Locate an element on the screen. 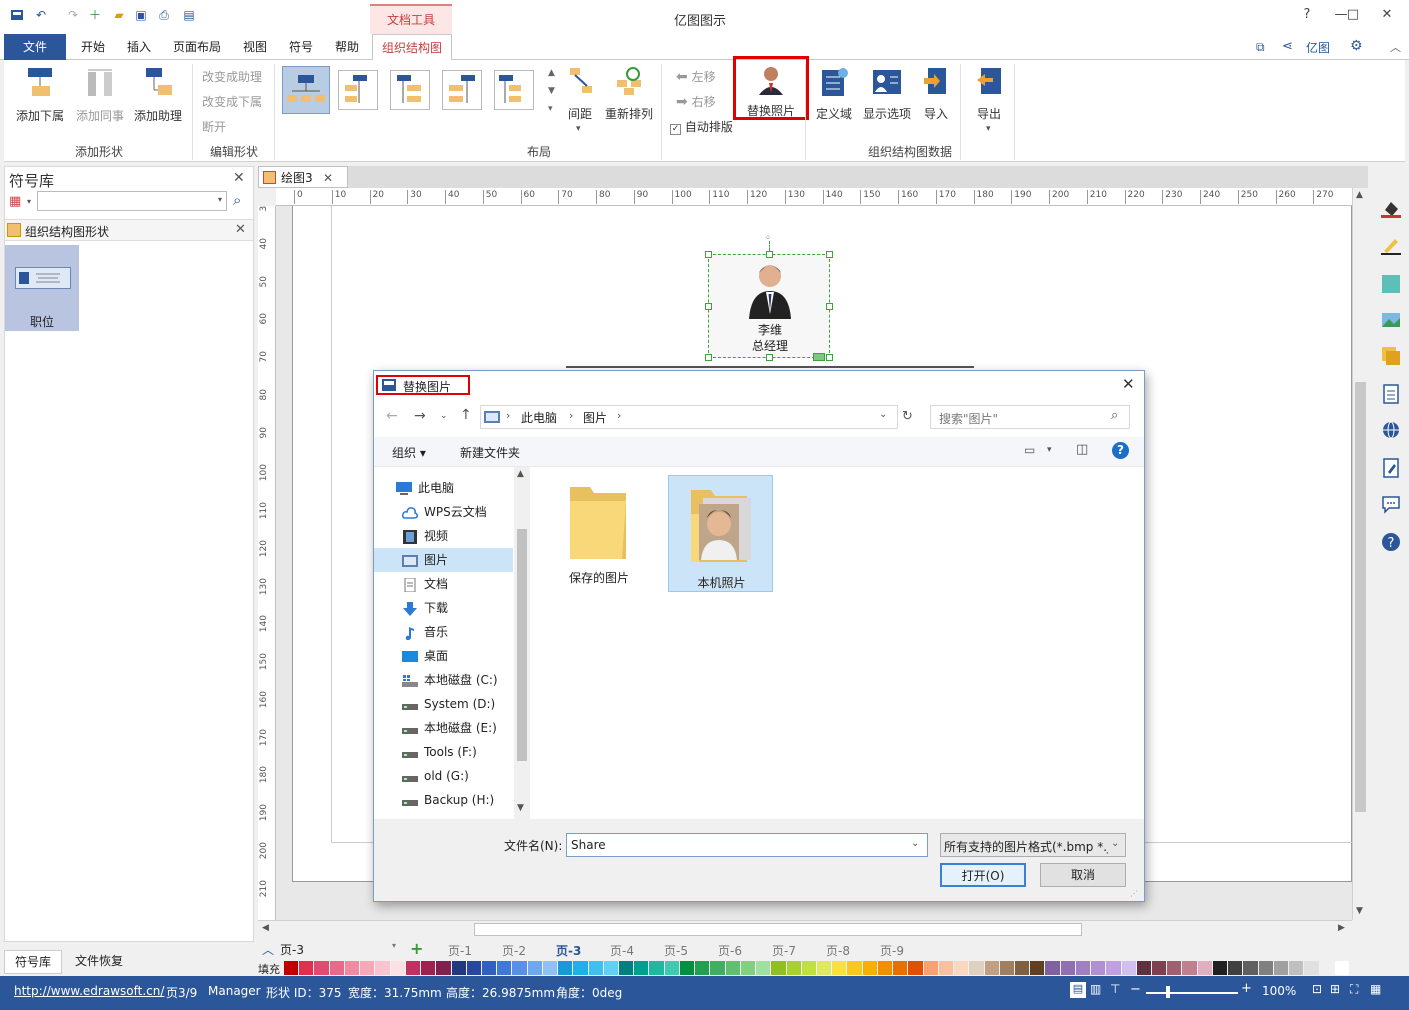  page-tab: 页-4 is located at coordinates (622, 950).